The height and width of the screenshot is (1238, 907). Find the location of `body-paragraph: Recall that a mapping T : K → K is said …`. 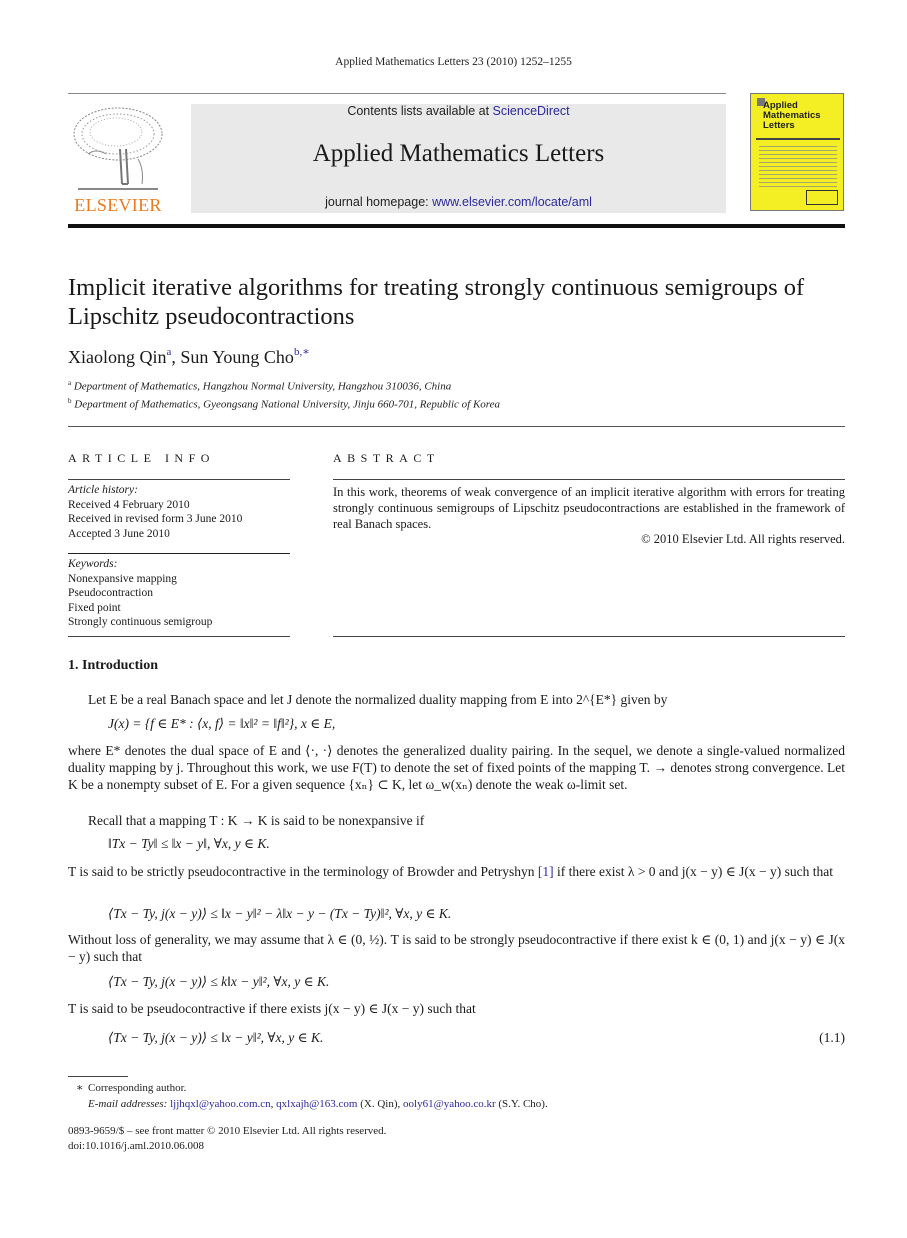

body-paragraph: Recall that a mapping T : K → K is said … is located at coordinates (256, 820).